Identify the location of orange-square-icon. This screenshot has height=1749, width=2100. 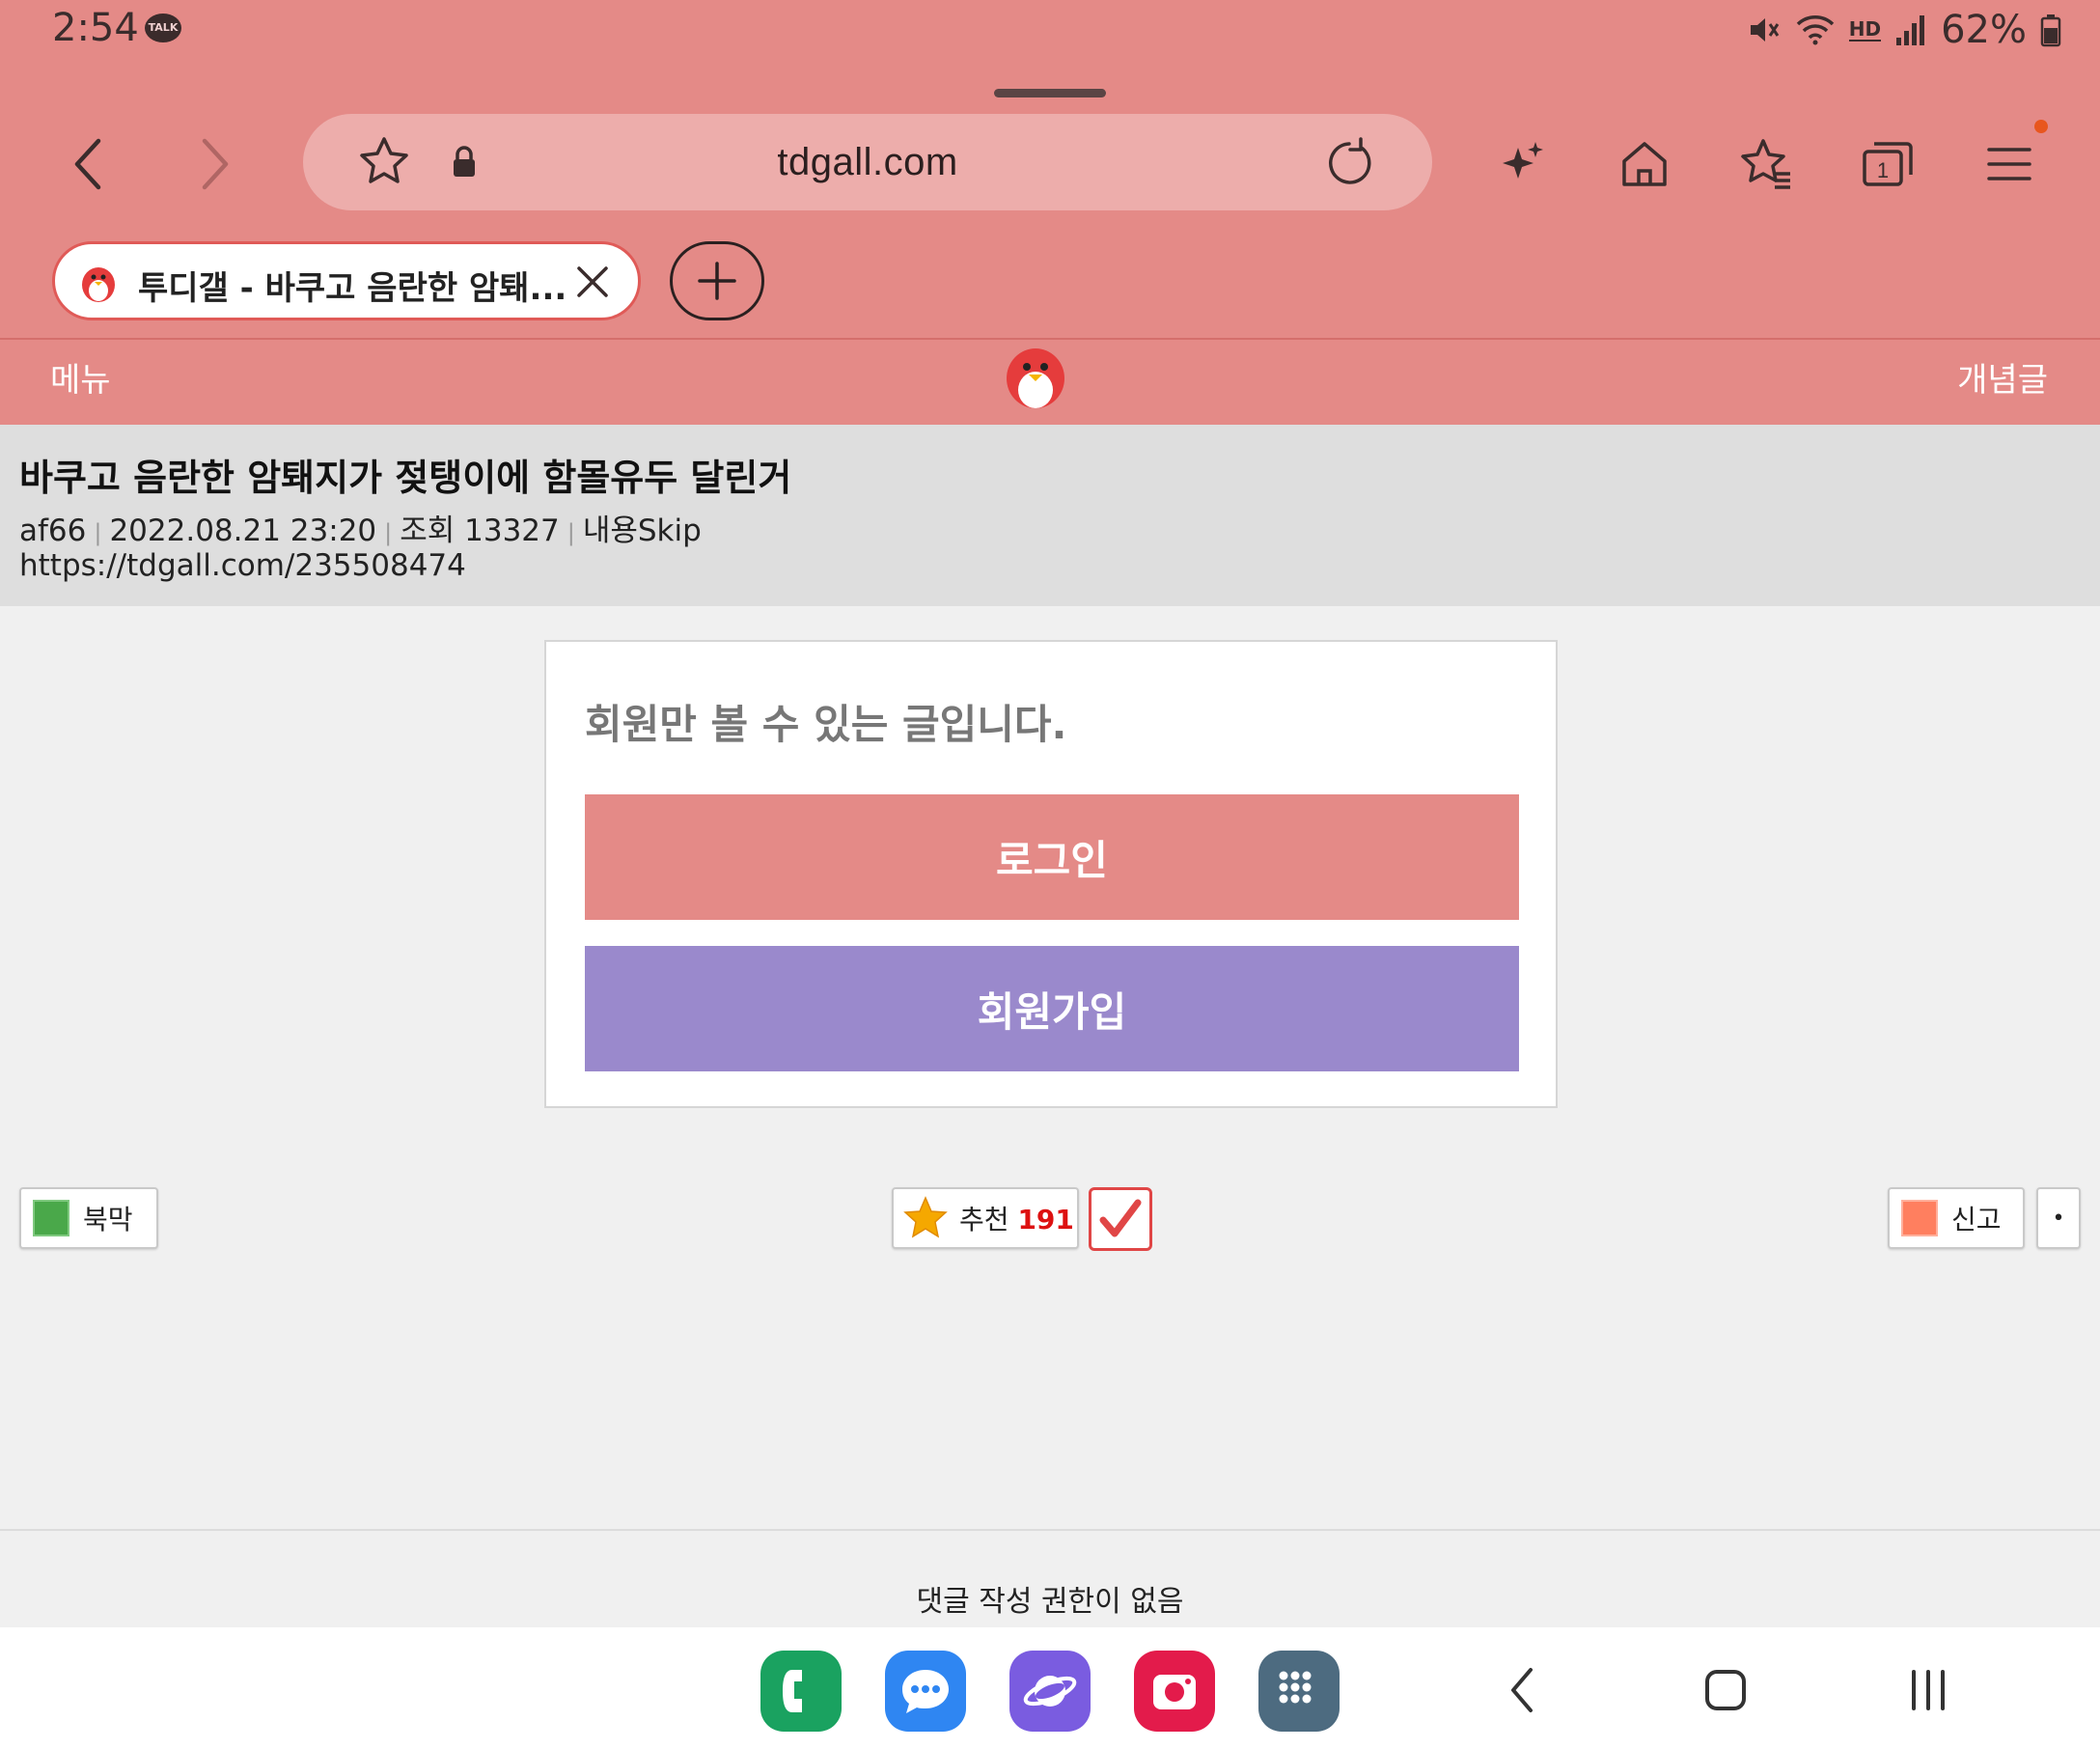
(1919, 1218).